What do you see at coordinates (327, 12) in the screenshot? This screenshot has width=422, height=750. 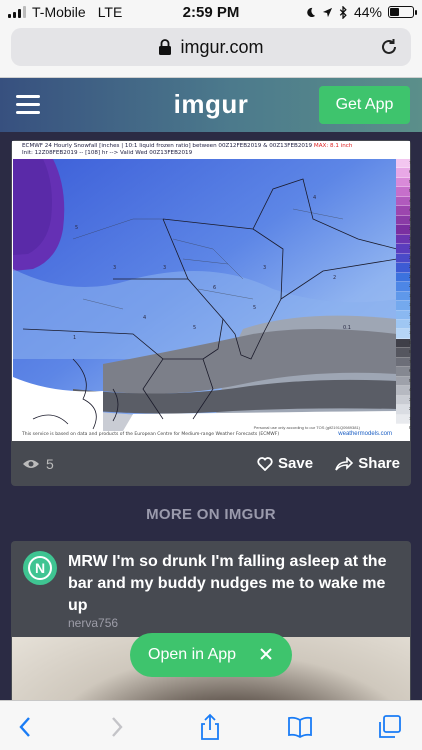 I see `location-arrow-icon` at bounding box center [327, 12].